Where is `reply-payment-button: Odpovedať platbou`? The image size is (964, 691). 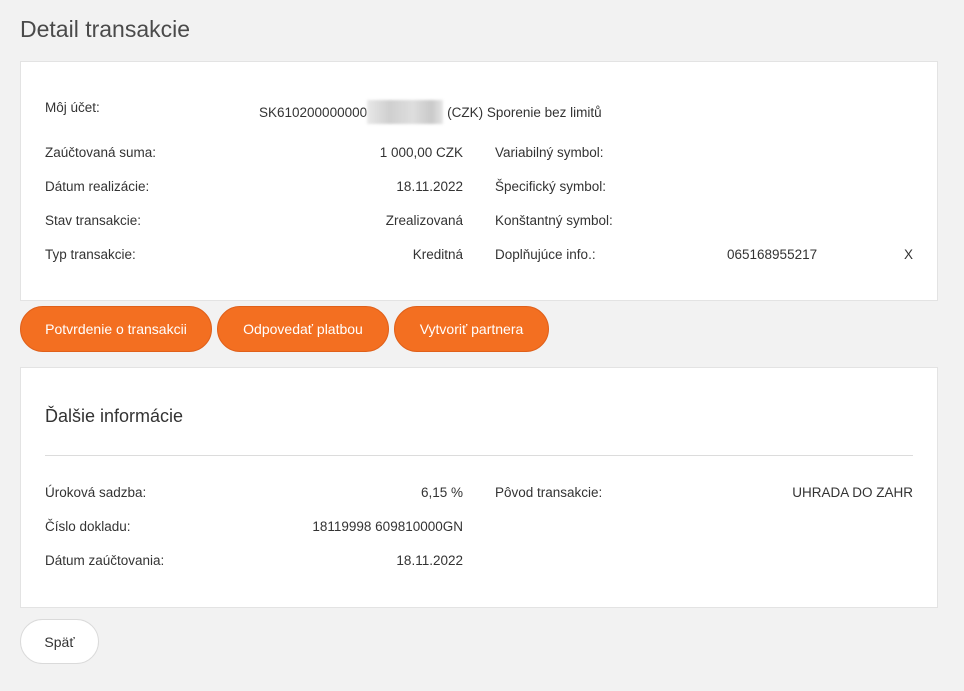
reply-payment-button: Odpovedať platbou is located at coordinates (303, 329).